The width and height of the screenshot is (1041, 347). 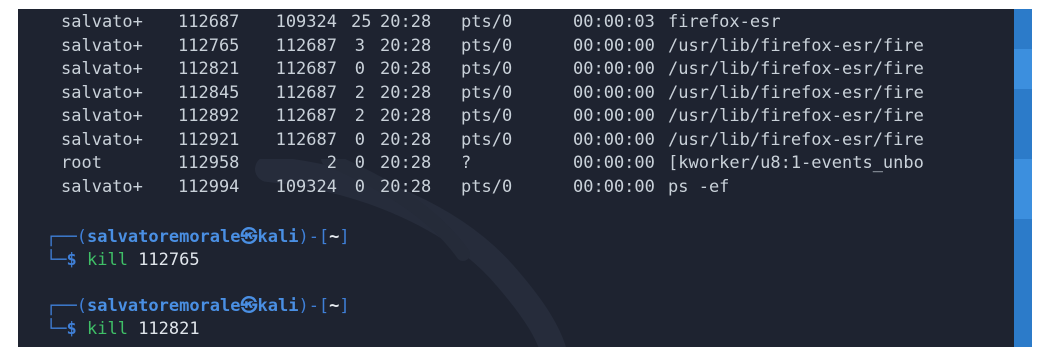 I want to click on process-command: [kworker/u8:1-events_unbo, so click(x=796, y=163).